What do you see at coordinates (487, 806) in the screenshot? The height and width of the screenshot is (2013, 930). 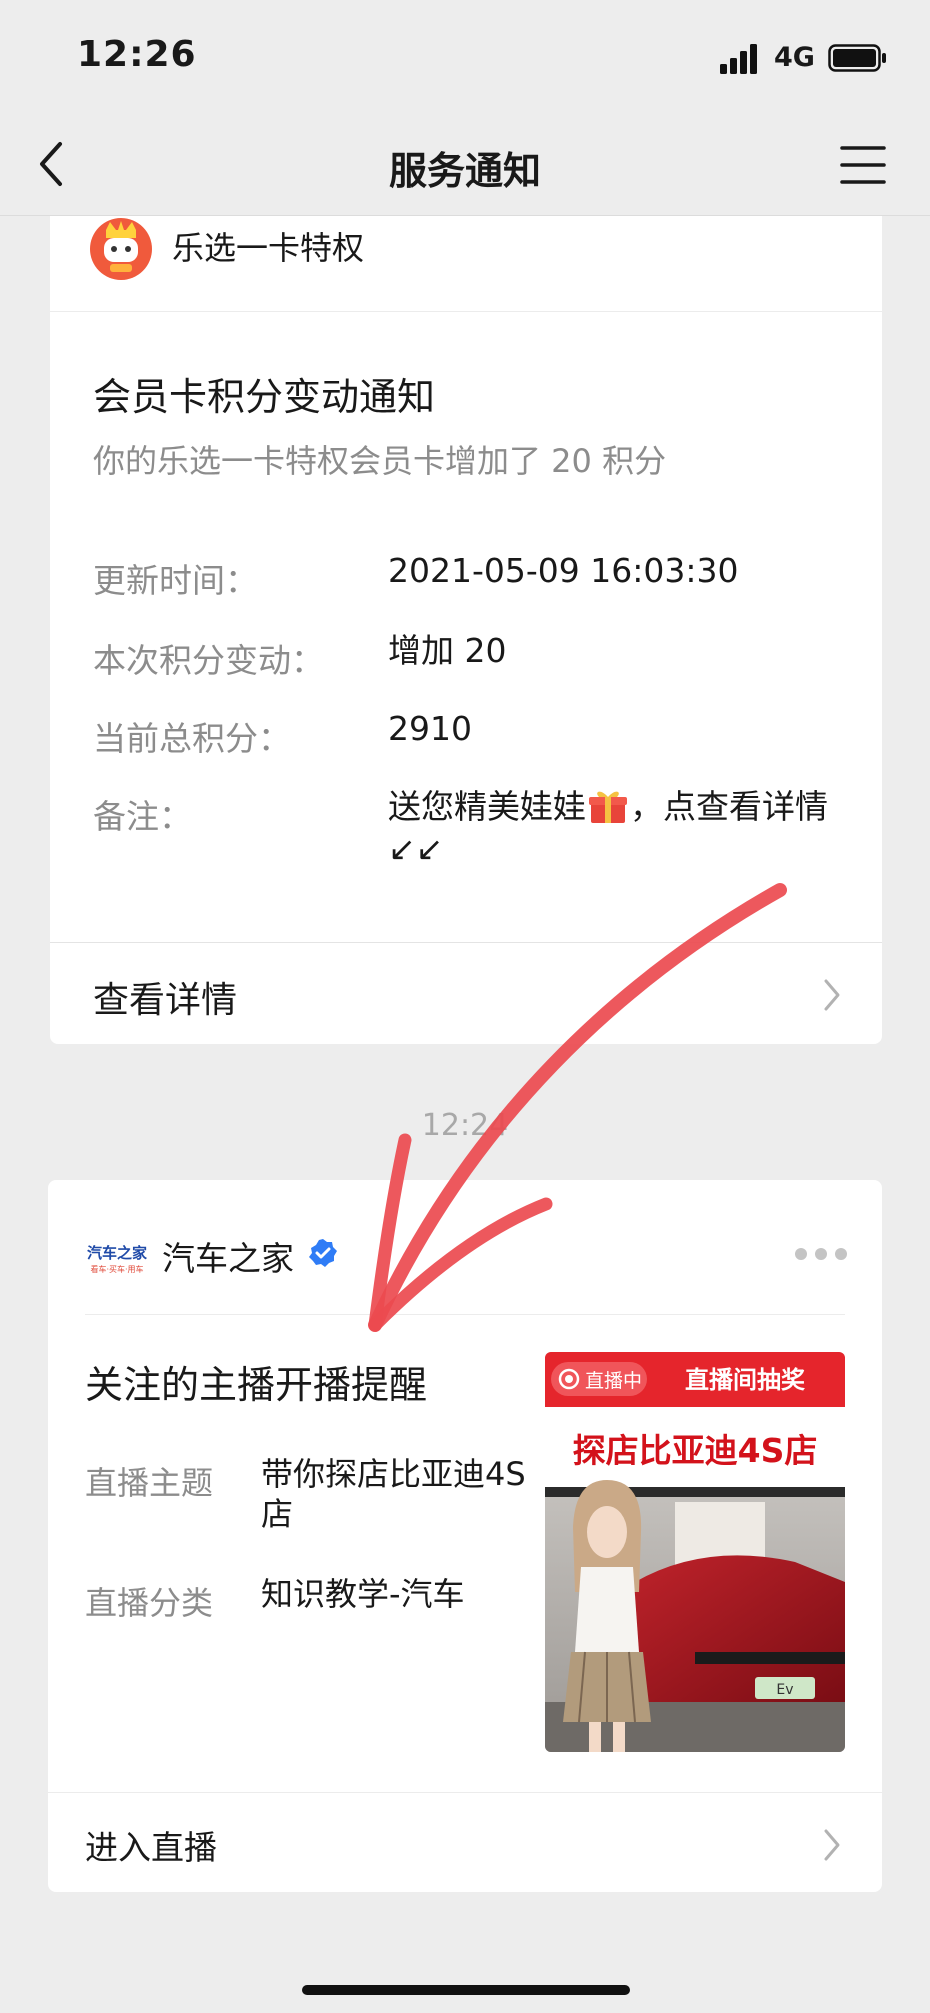 I see `remark-text-before: 送您精美娃娃` at bounding box center [487, 806].